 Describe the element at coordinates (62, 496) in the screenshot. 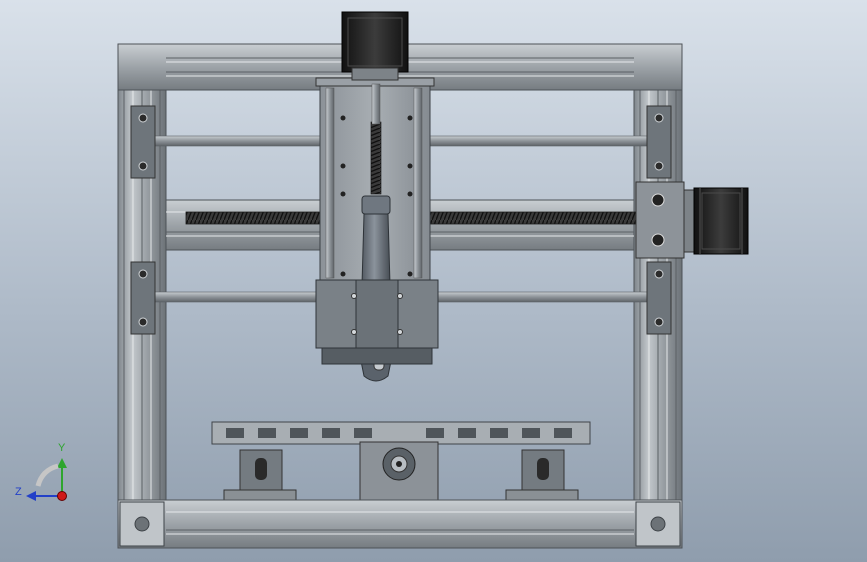

I see `x-axis-dot` at that location.